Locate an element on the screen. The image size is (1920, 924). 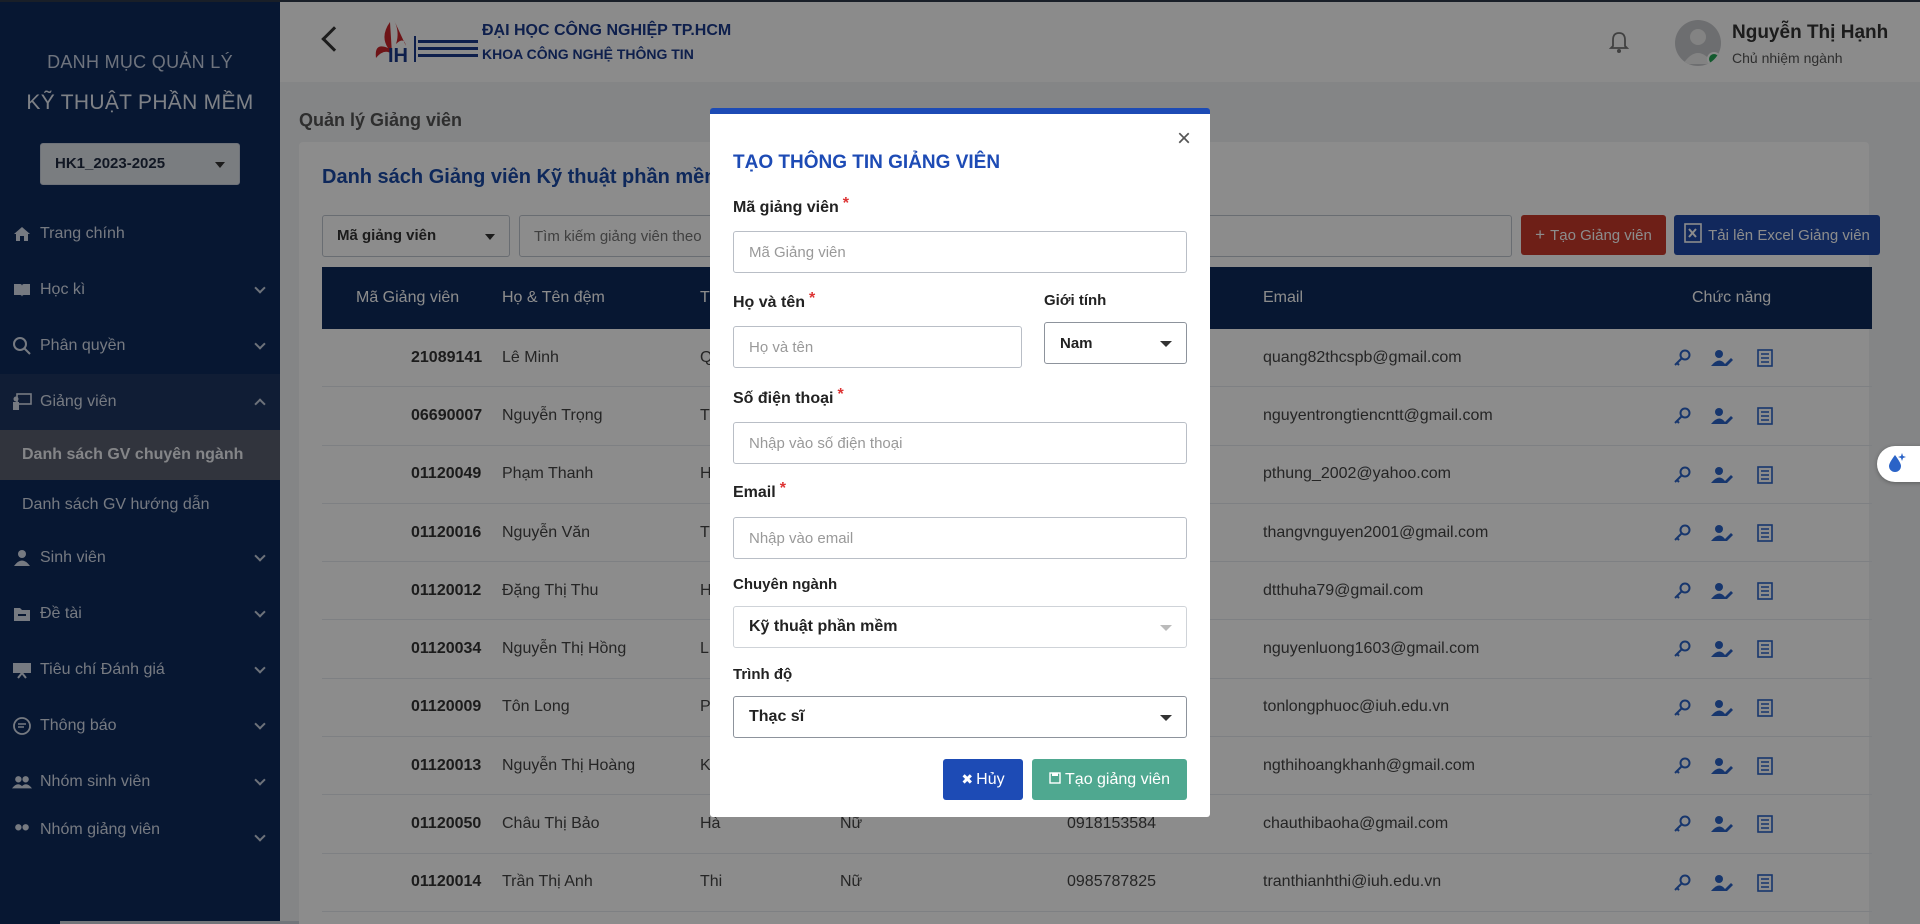
major-select: Kỹ thuật phần mềm is located at coordinates (960, 627).